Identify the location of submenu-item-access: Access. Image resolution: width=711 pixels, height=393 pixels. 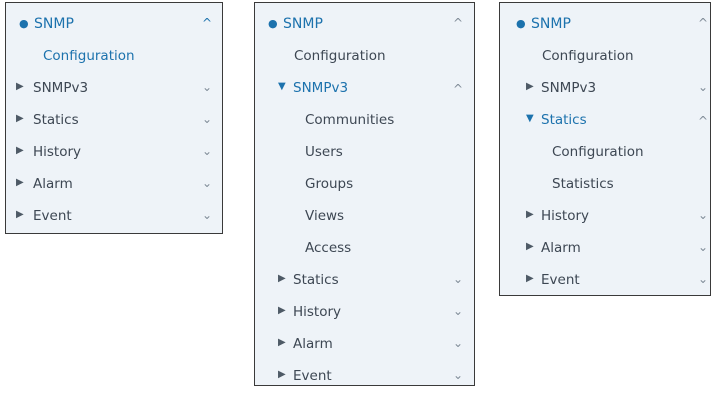
(364, 249).